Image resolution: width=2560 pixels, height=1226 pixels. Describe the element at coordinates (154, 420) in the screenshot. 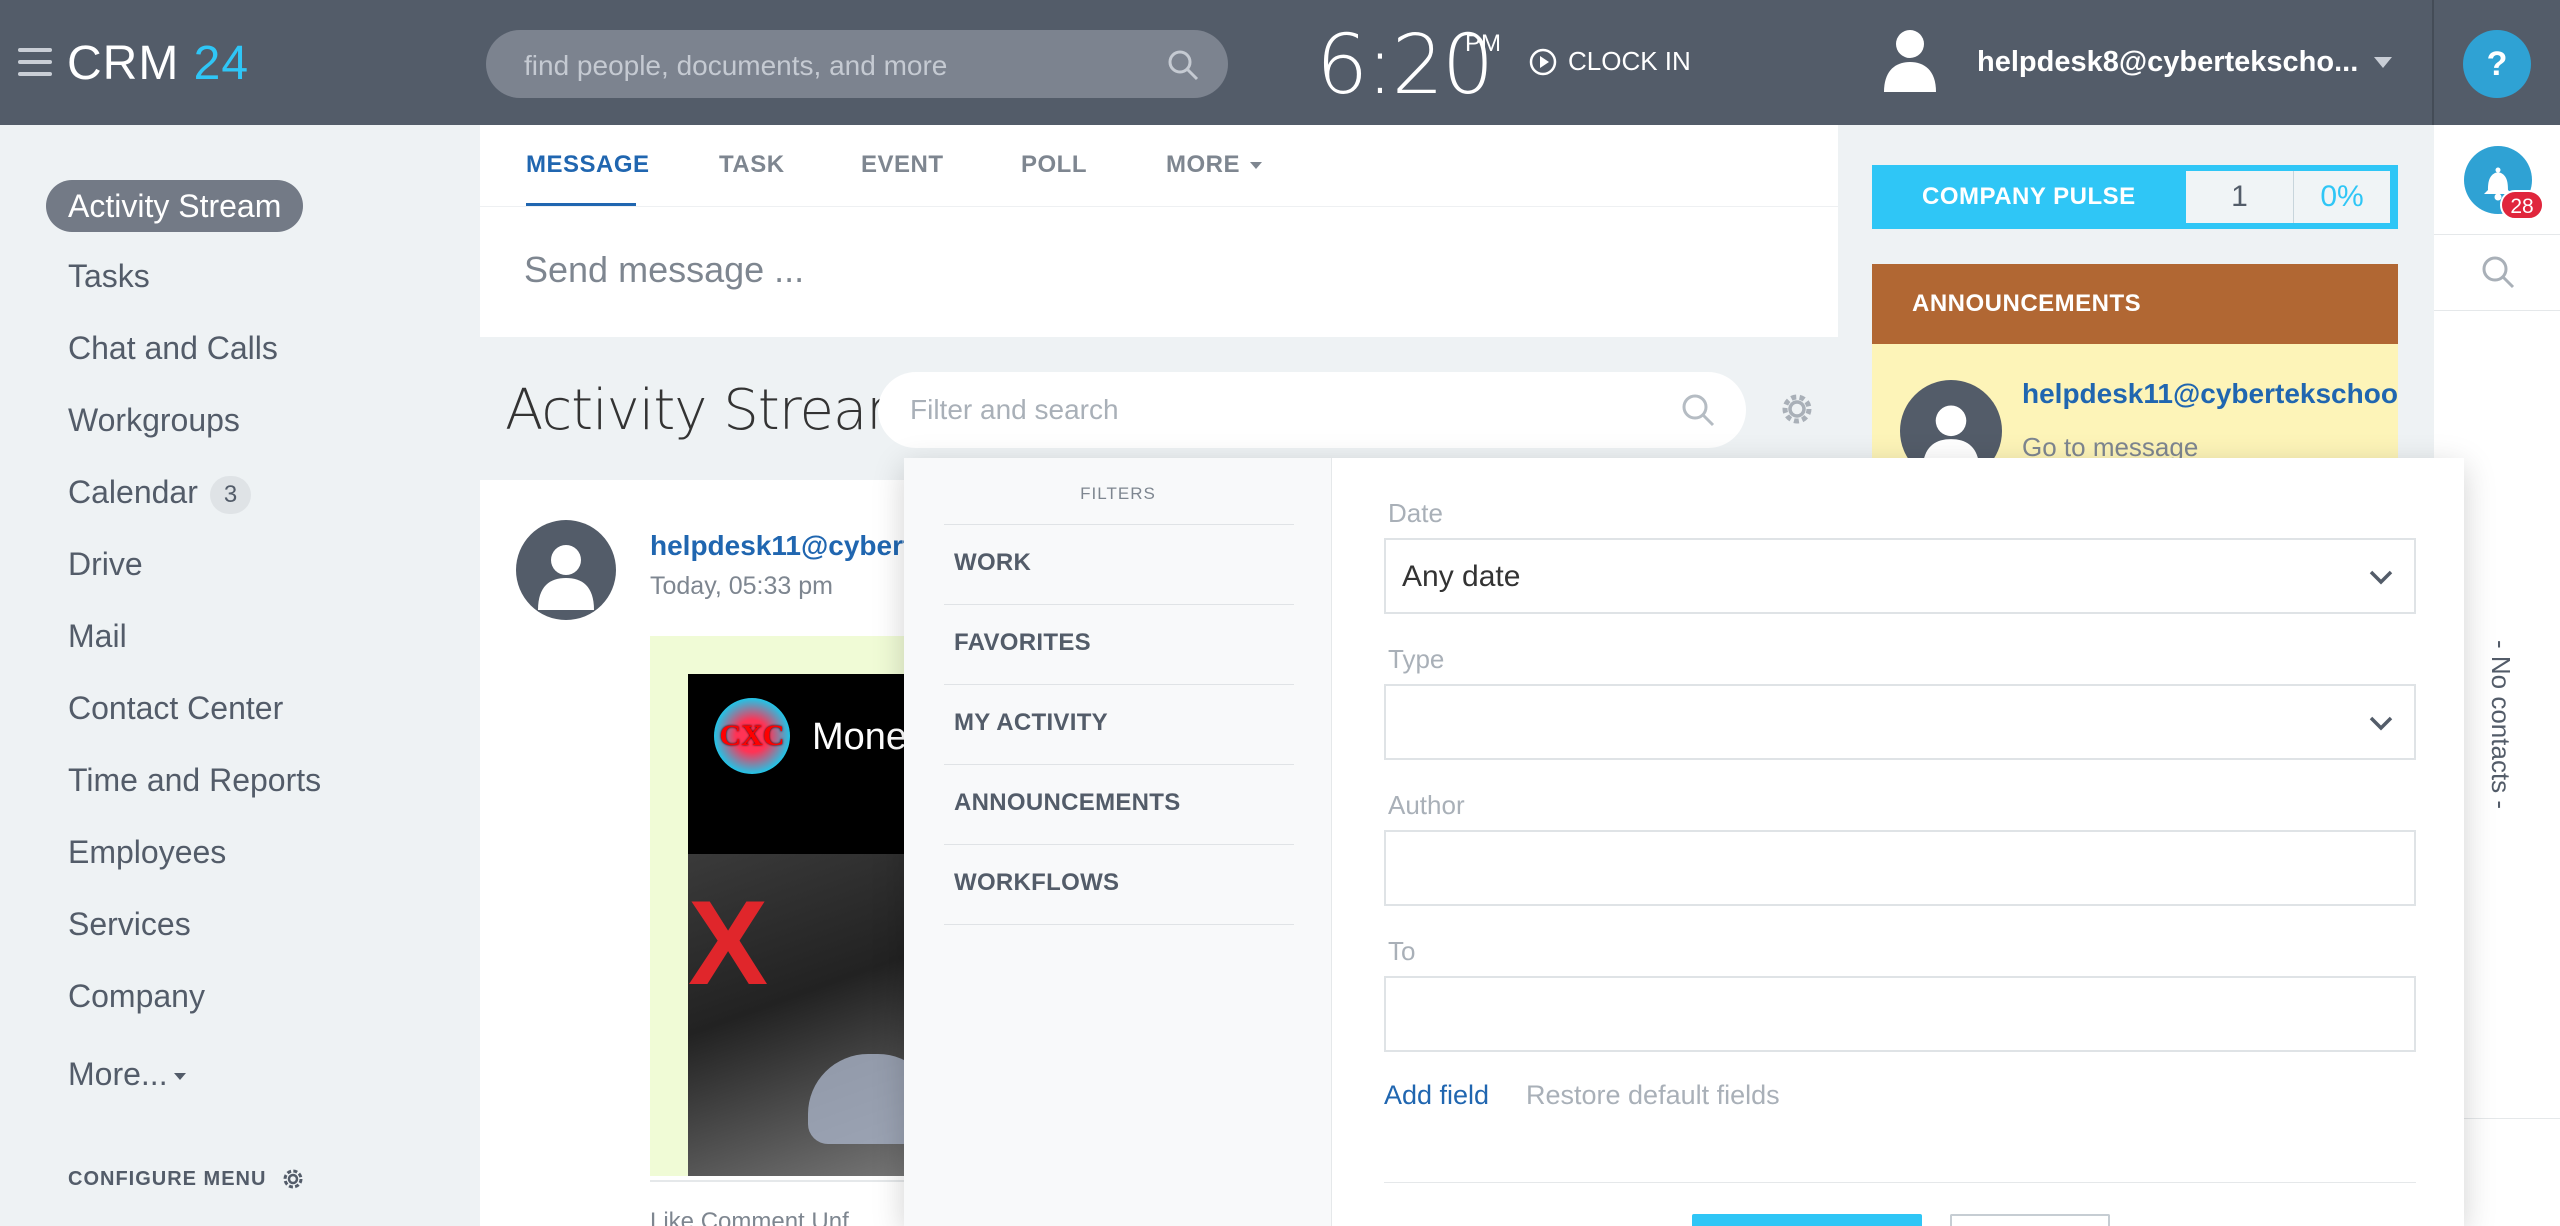

I see `sidebar-item-workgroups: Workgroups` at that location.